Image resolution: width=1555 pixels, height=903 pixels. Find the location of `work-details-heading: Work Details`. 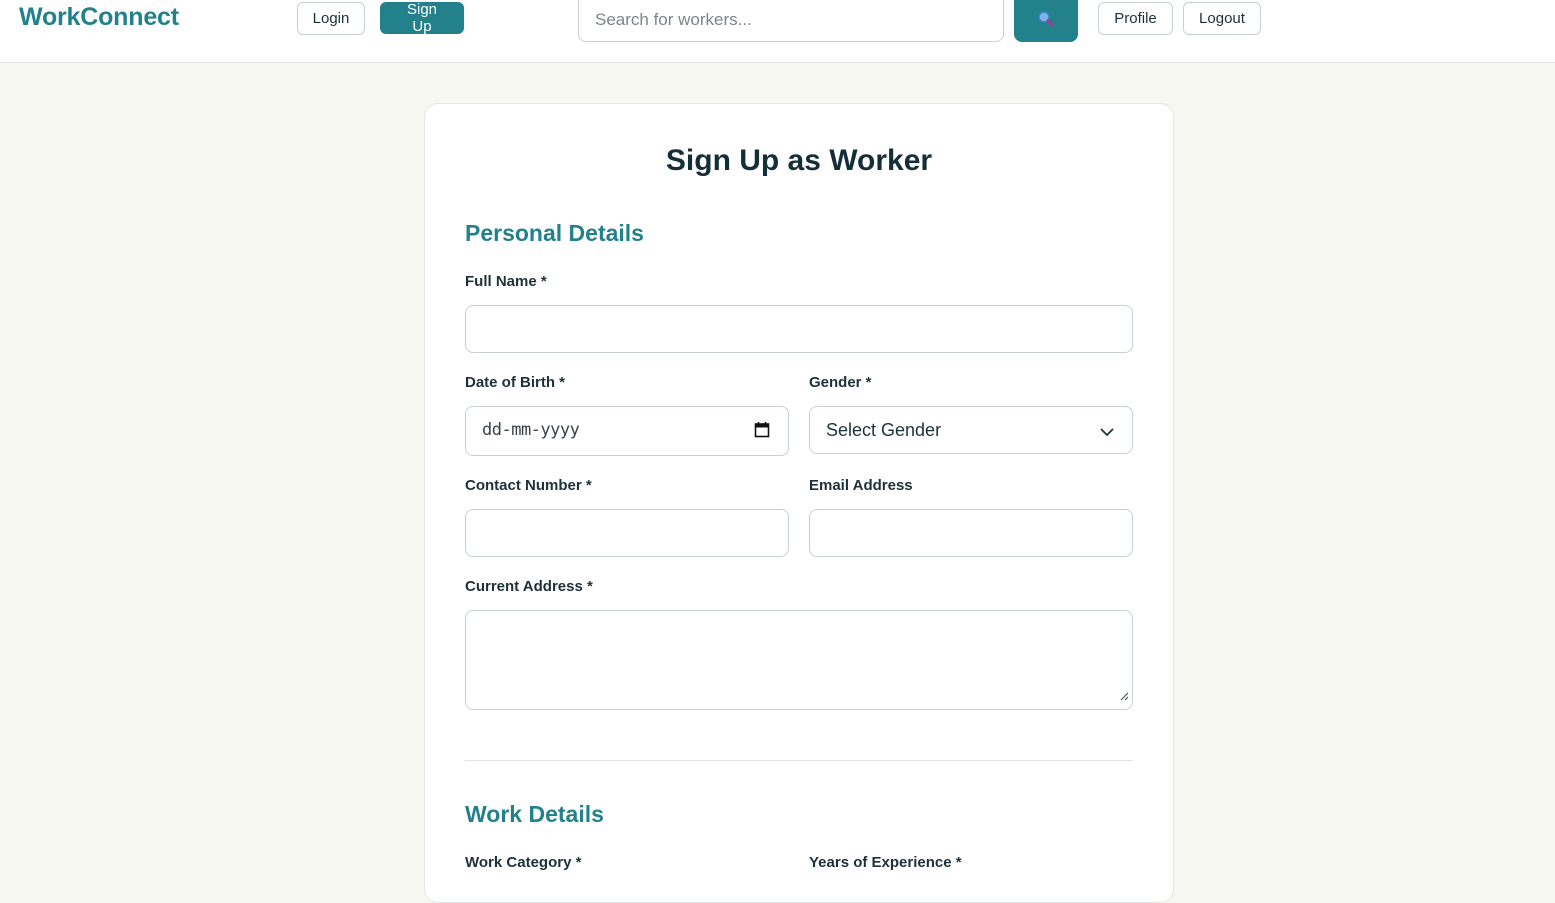

work-details-heading: Work Details is located at coordinates (534, 814).